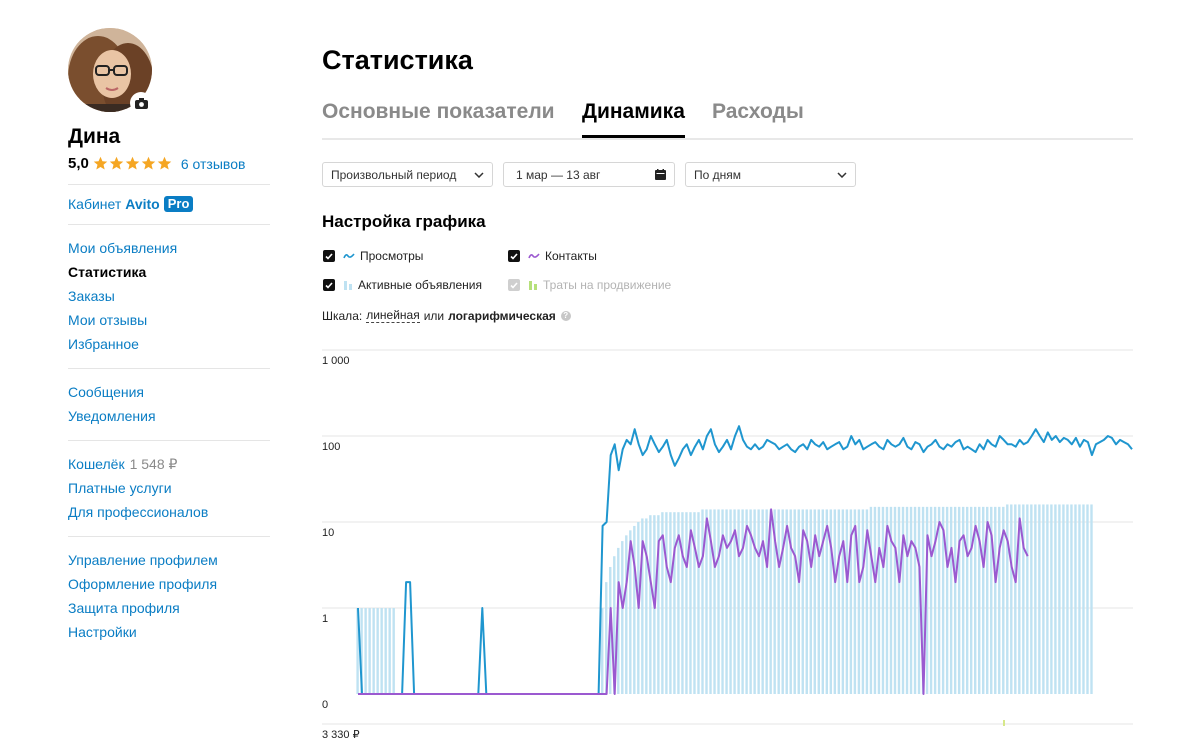 Image resolution: width=1200 pixels, height=741 pixels. I want to click on avatar, so click(111, 71).